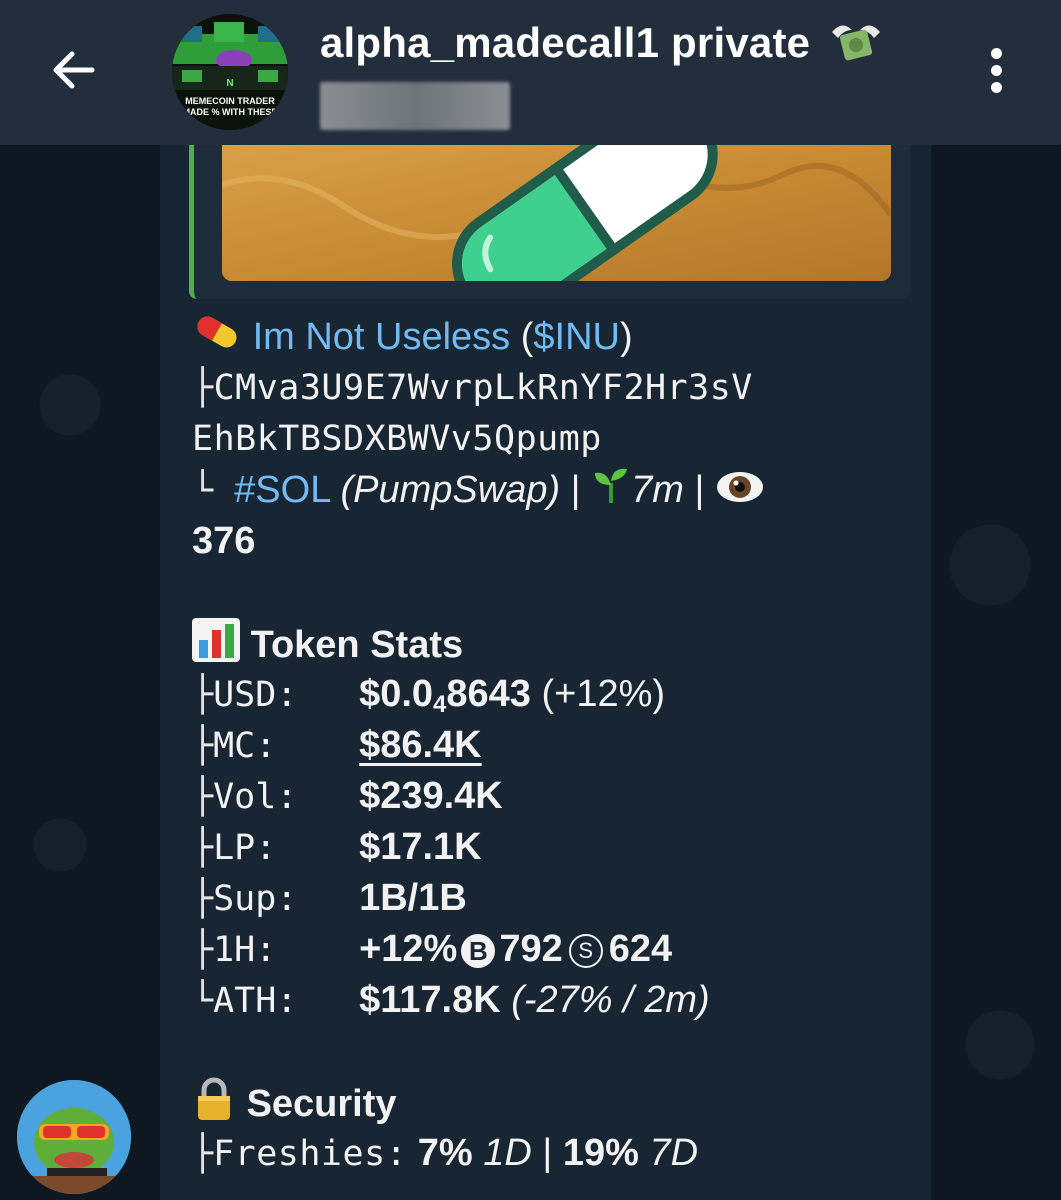  I want to click on buys-icon: B, so click(478, 950).